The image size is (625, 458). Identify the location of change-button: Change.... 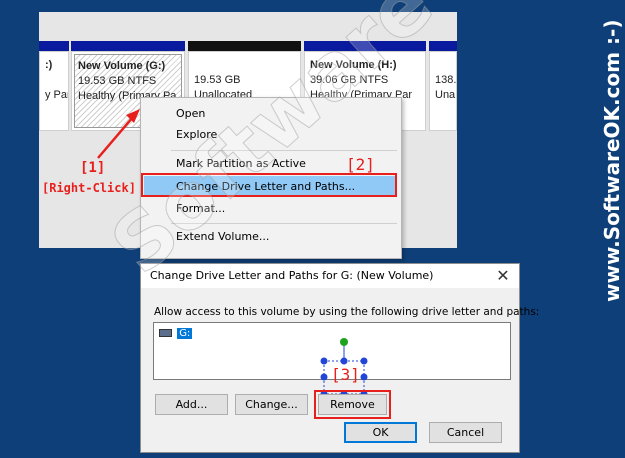
(271, 404).